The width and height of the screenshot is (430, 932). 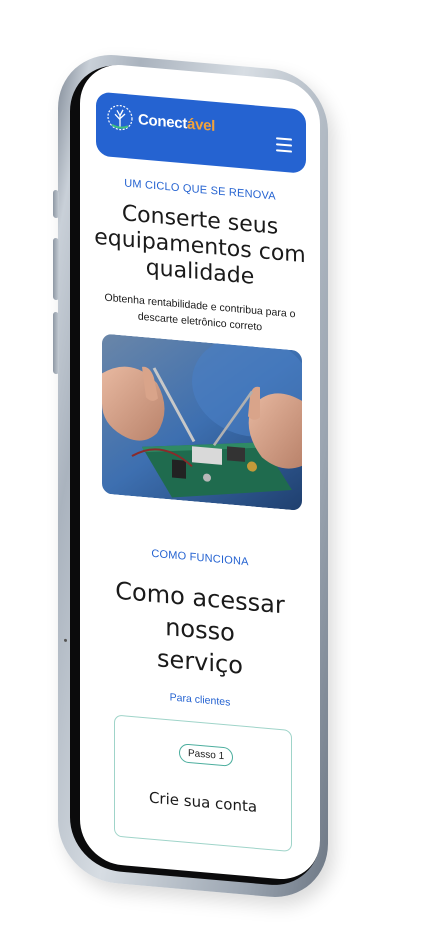 What do you see at coordinates (203, 783) in the screenshot?
I see `step-card: Passo 1 Crie sua conta` at bounding box center [203, 783].